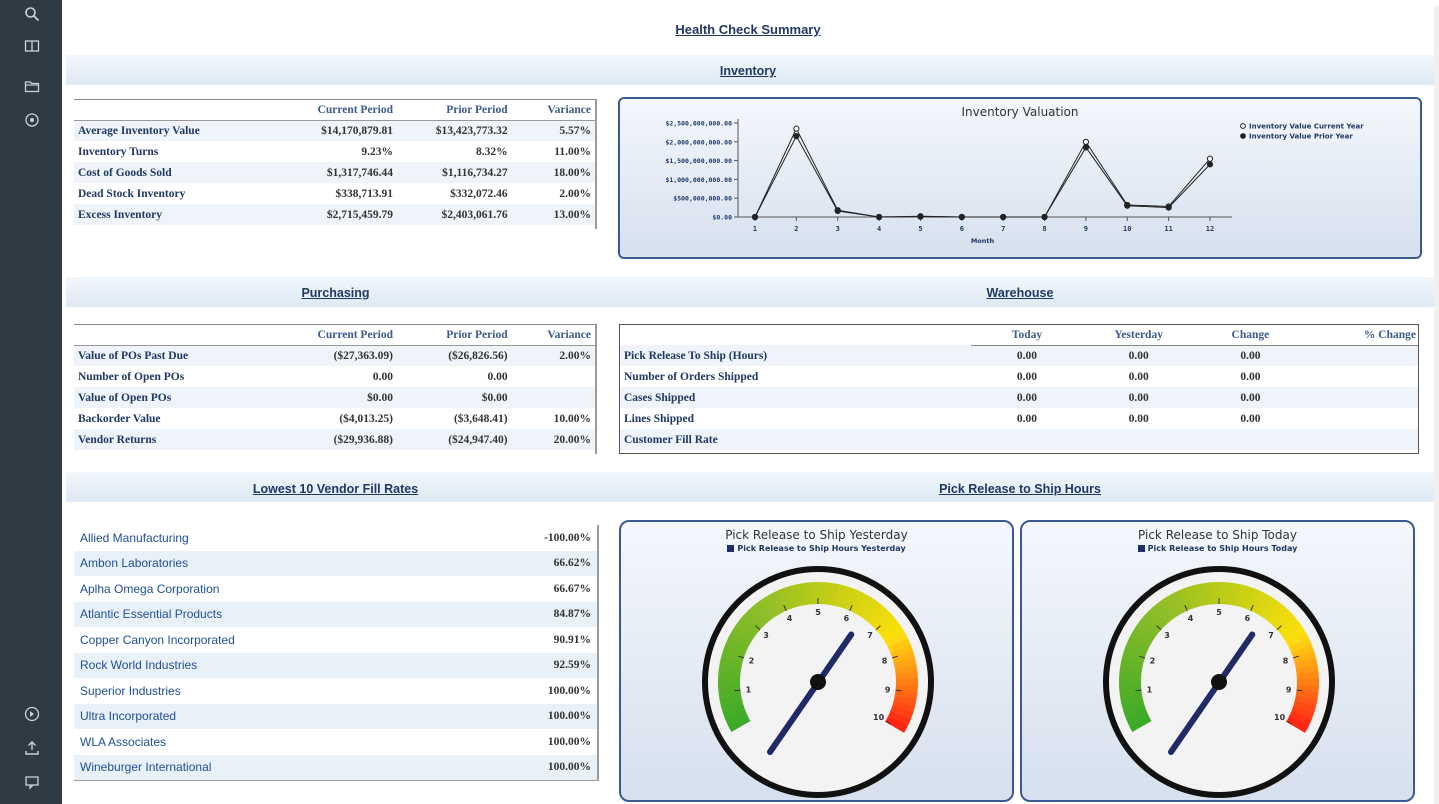 This screenshot has height=804, width=1439. I want to click on vendor-name-link: Ultra Incorporated, so click(128, 716).